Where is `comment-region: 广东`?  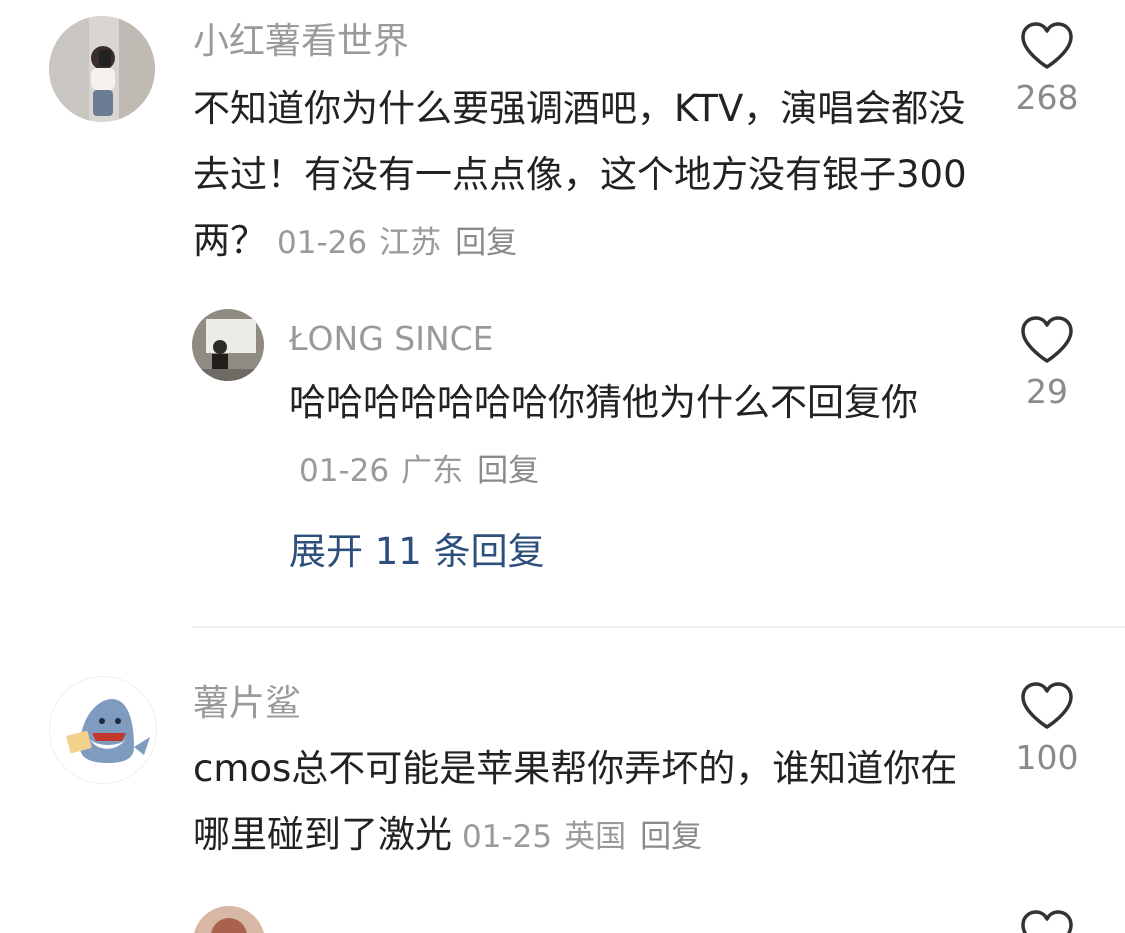
comment-region: 广东 is located at coordinates (432, 471).